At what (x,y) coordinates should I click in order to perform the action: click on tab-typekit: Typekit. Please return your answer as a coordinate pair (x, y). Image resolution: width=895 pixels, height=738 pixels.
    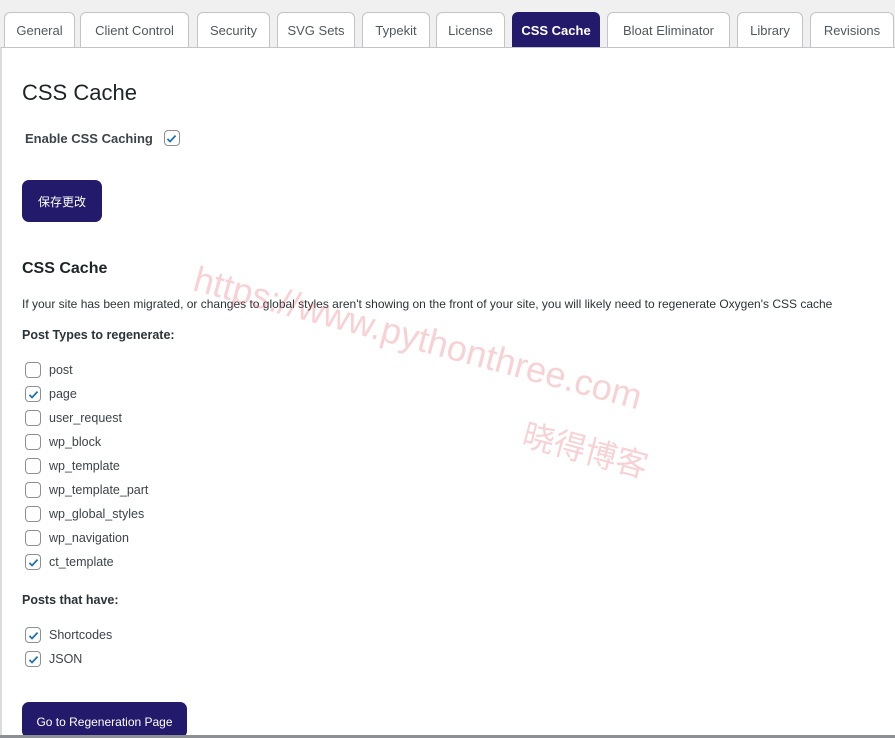
    Looking at the image, I should click on (396, 30).